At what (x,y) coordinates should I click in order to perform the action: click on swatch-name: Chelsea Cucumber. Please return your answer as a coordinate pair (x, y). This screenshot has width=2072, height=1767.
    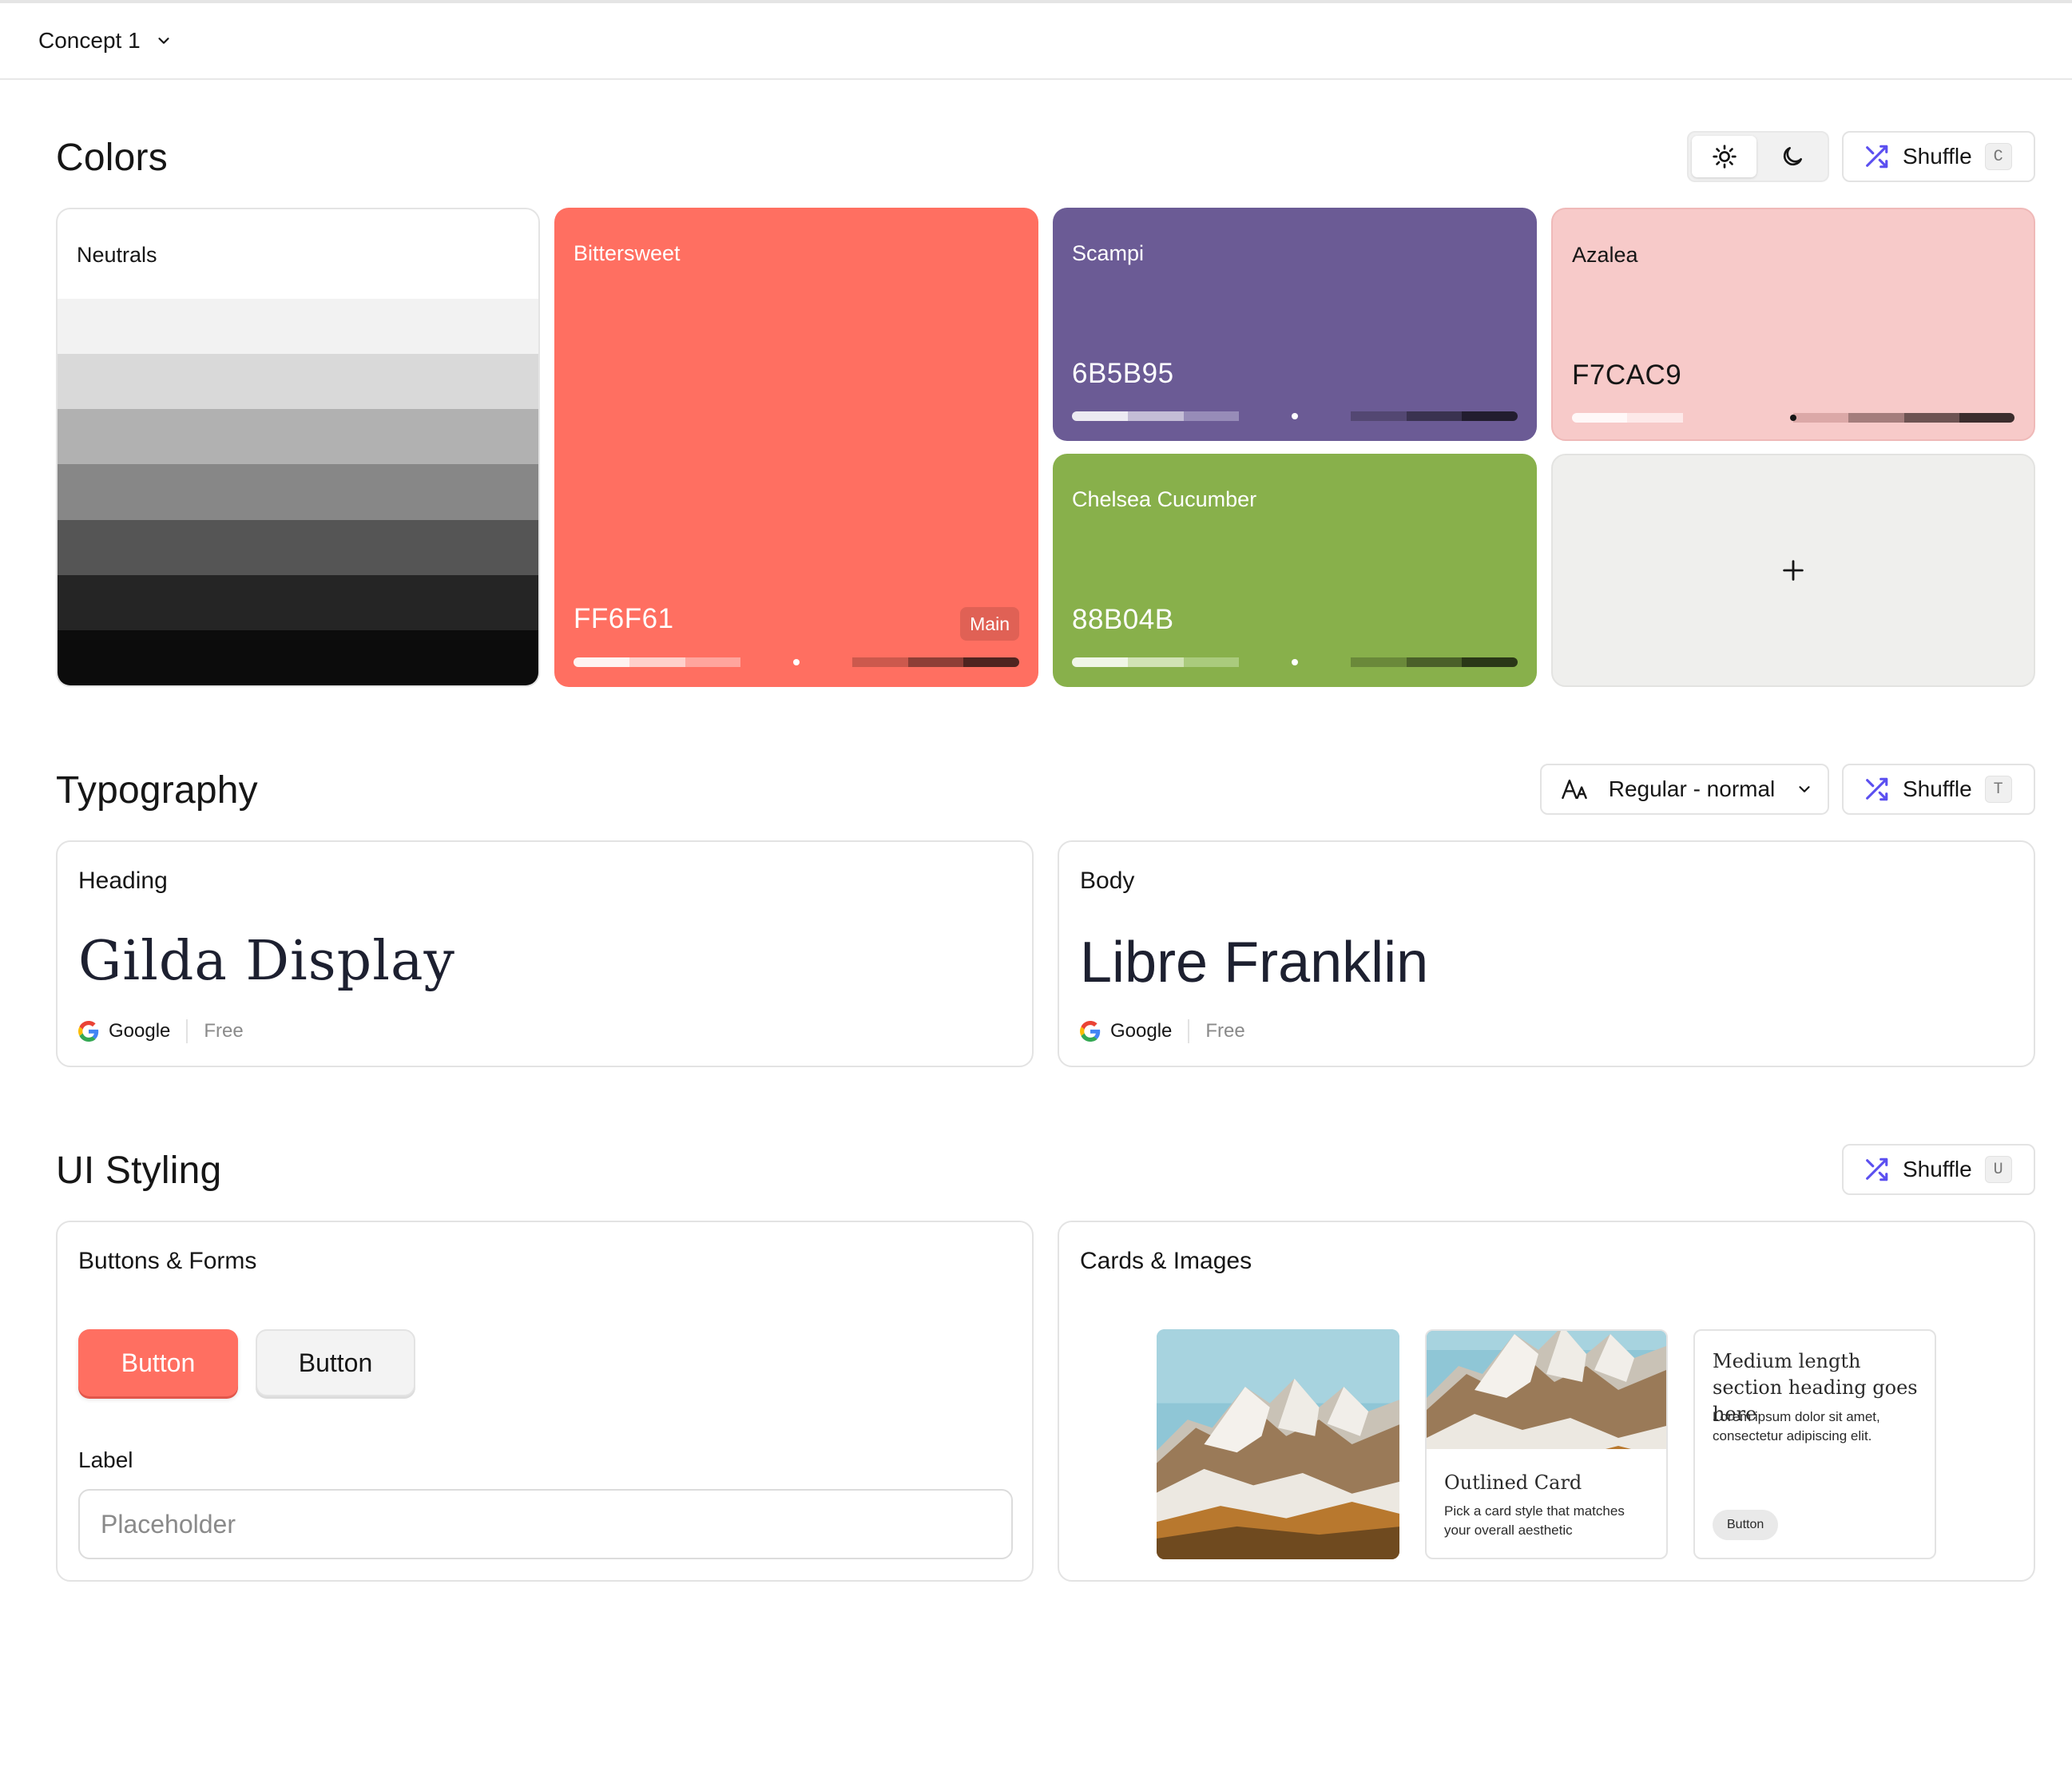
    Looking at the image, I should click on (1164, 499).